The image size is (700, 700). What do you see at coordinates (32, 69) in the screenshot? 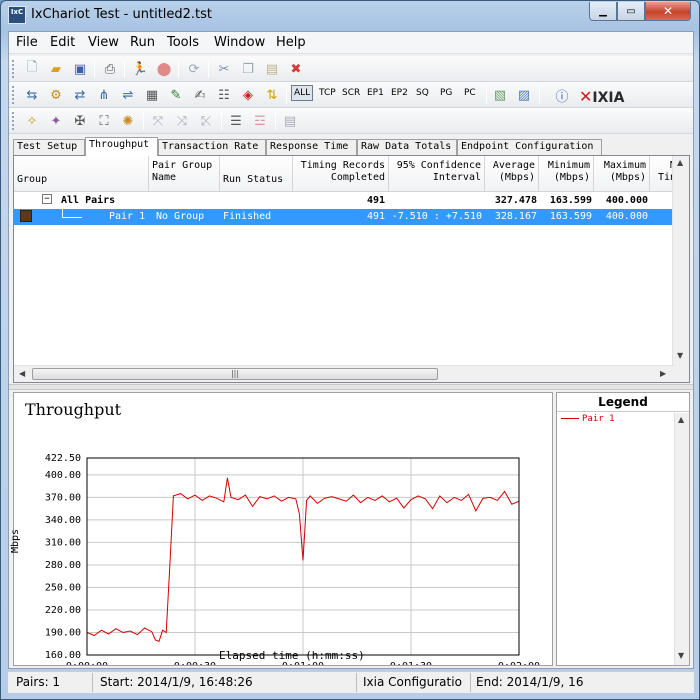
I see `new-file-icon: 🗋` at bounding box center [32, 69].